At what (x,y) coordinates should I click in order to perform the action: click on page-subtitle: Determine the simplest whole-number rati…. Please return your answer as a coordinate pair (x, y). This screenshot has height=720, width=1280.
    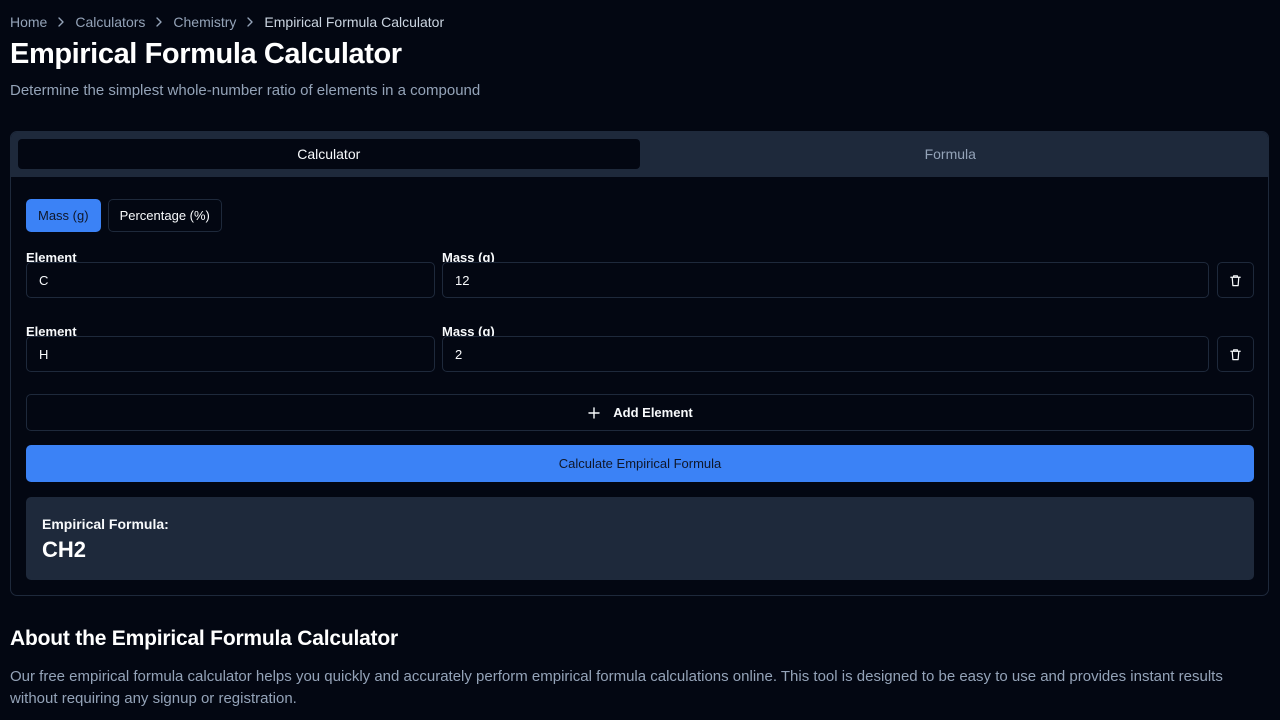
    Looking at the image, I should click on (245, 90).